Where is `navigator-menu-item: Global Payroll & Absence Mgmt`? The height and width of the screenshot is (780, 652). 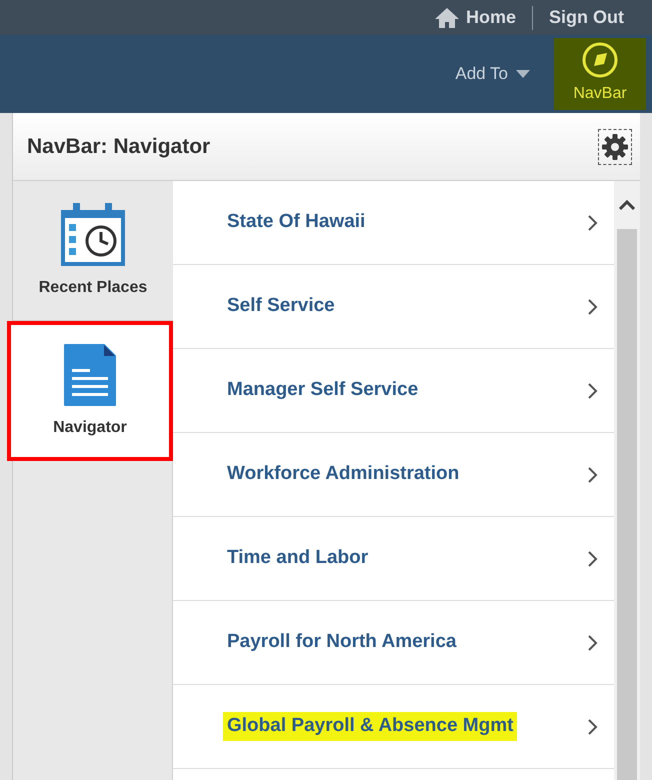
navigator-menu-item: Global Payroll & Absence Mgmt is located at coordinates (393, 727).